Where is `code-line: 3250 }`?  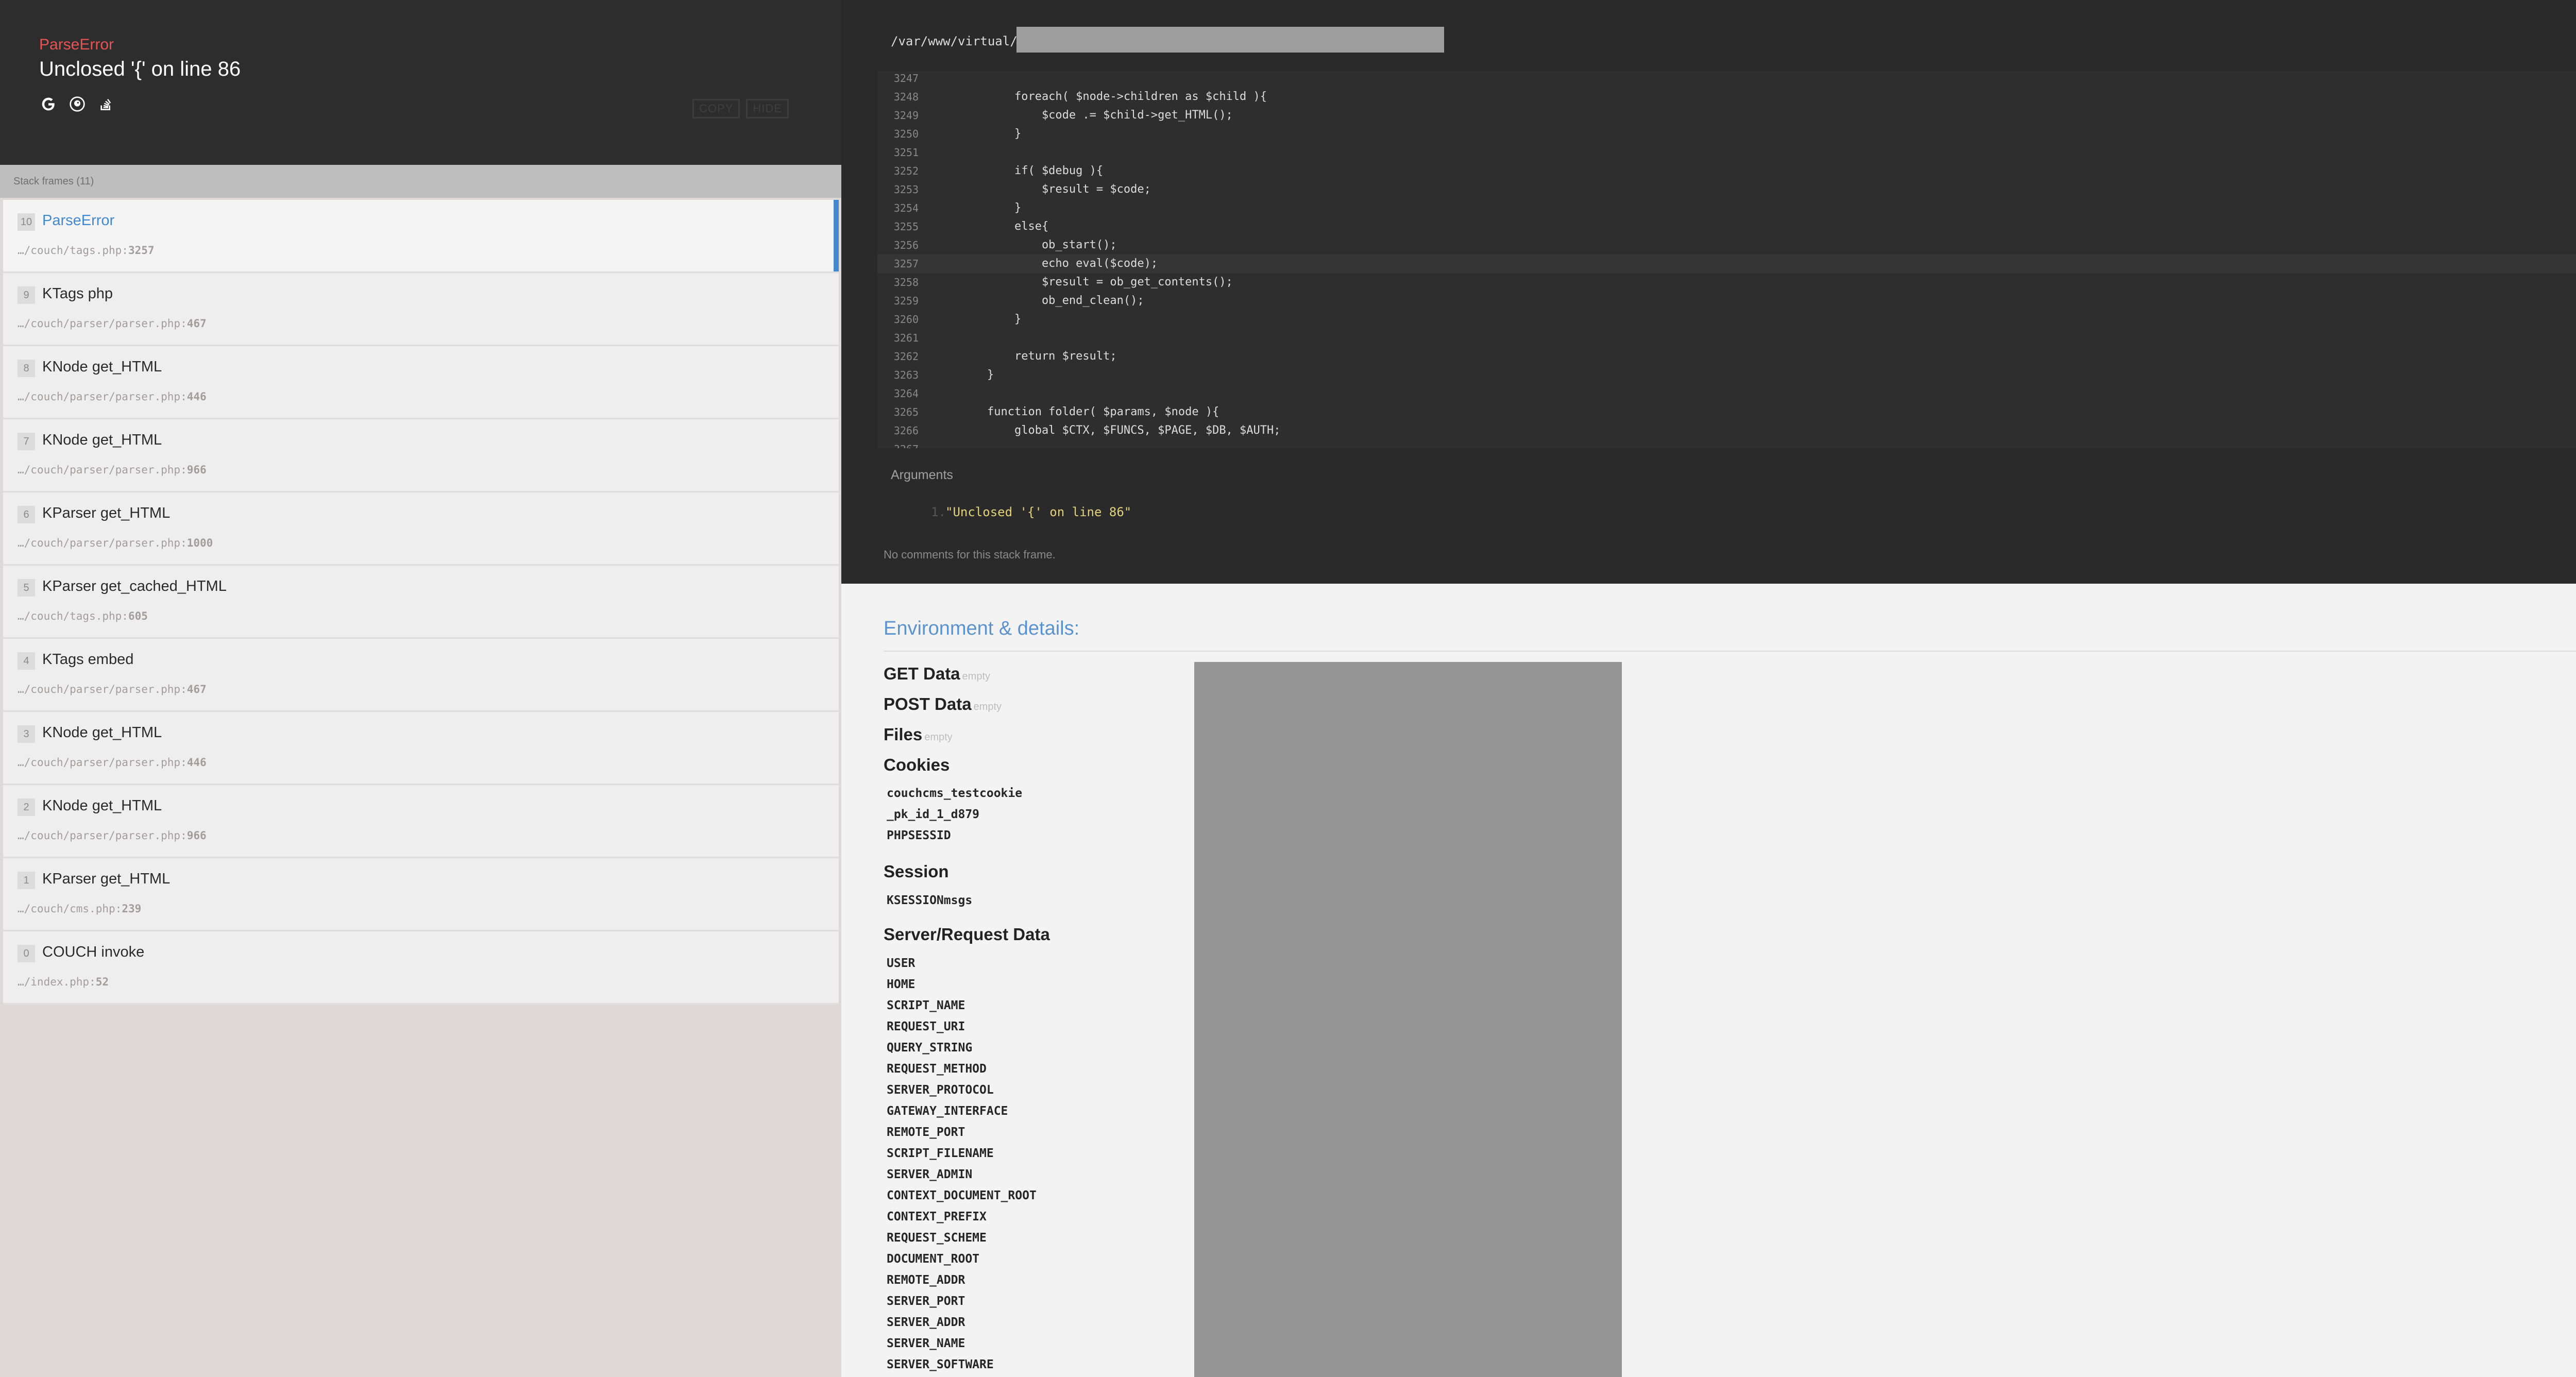
code-line: 3250 } is located at coordinates (1726, 134).